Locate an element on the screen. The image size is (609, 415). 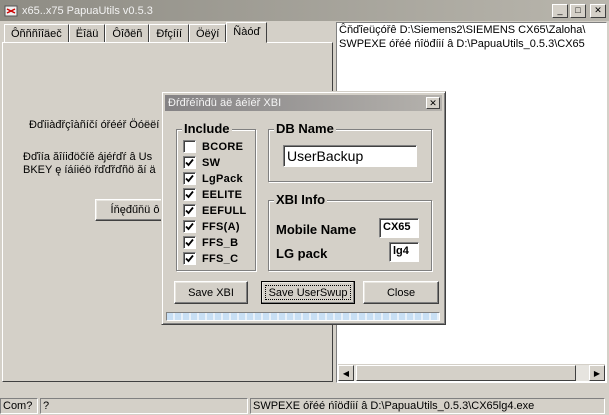
include-ffs-c-option: FFS_C is located at coordinates (210, 258).